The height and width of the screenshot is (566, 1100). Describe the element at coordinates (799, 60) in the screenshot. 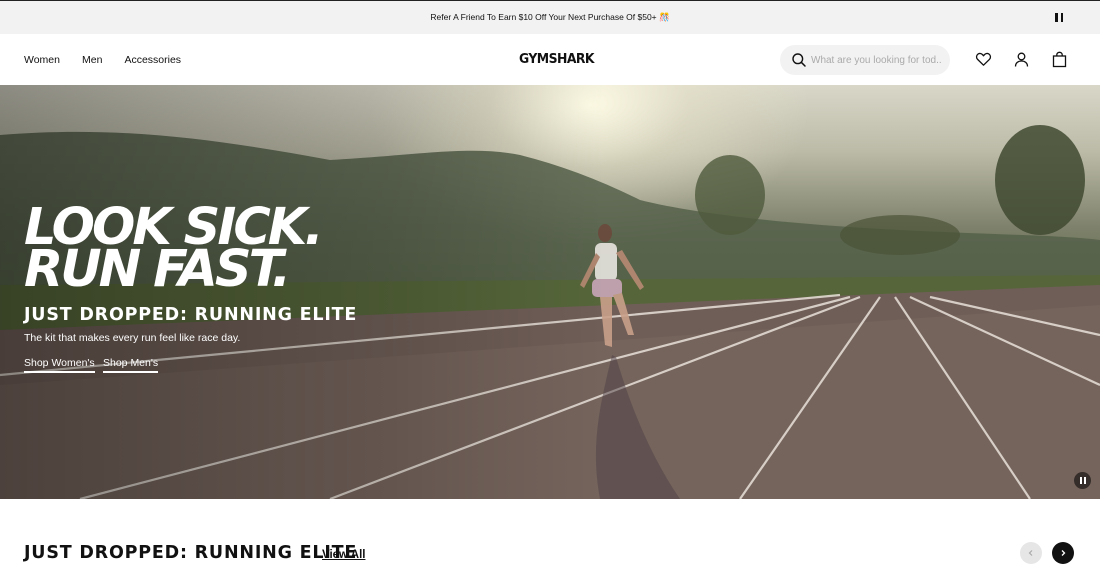

I see `search-icon` at that location.